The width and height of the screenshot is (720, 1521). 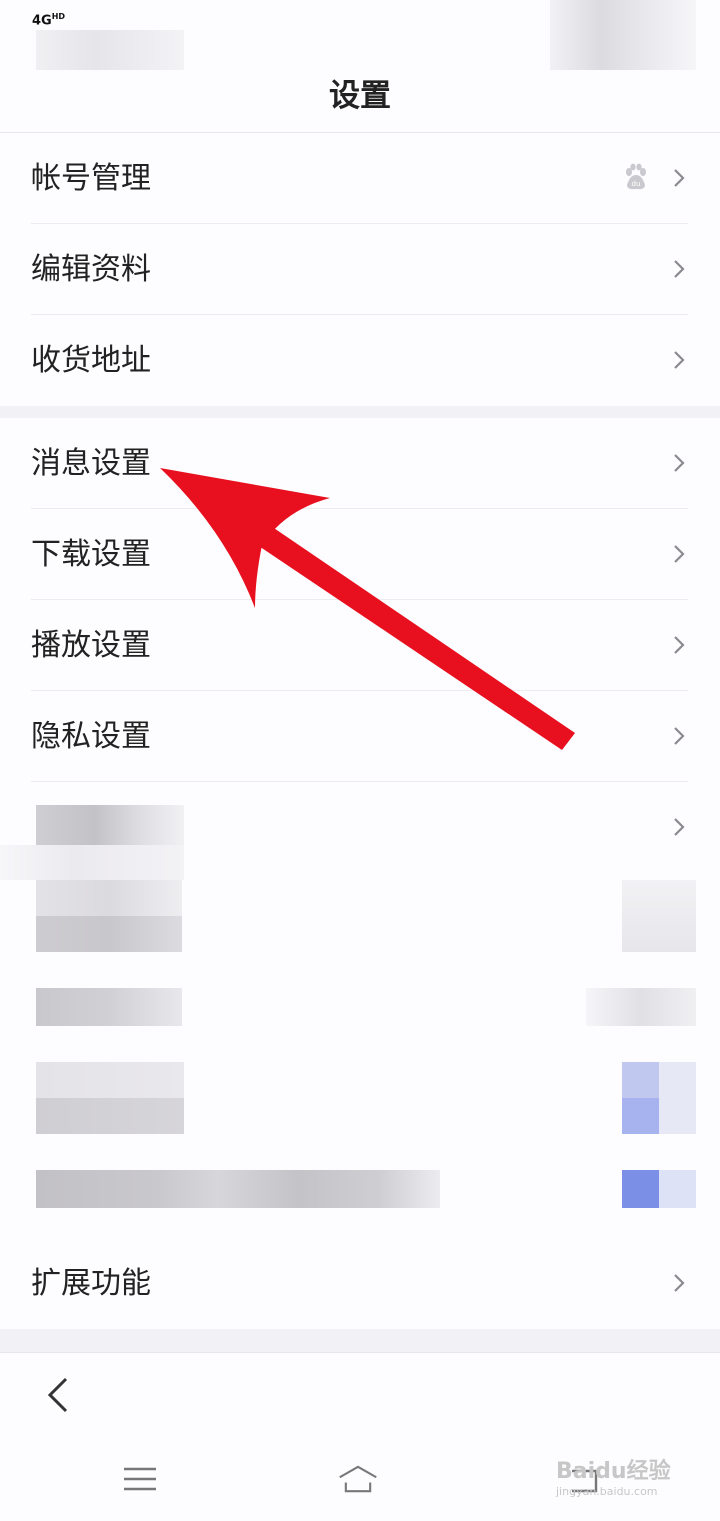 What do you see at coordinates (360, 645) in the screenshot?
I see `settings-item-playback-settings: 播放设置` at bounding box center [360, 645].